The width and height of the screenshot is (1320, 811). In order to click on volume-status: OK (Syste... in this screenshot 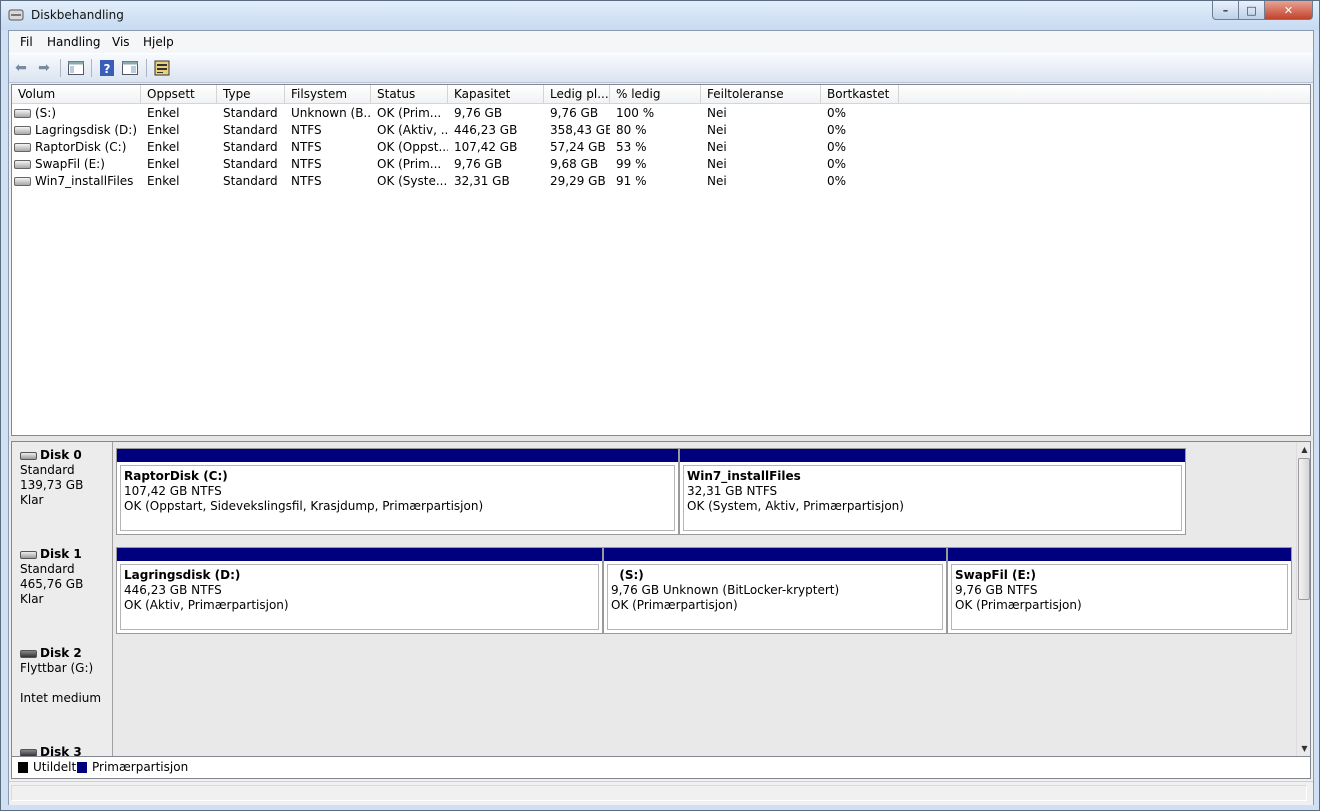, I will do `click(412, 181)`.